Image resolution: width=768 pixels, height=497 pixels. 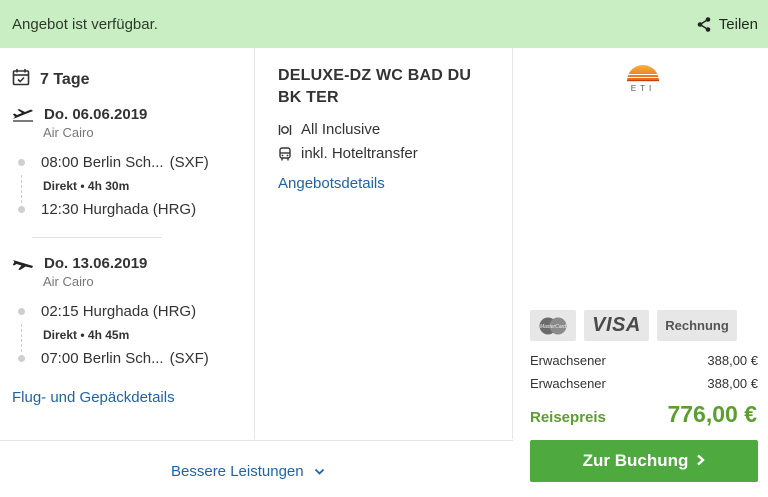 I want to click on return-departure: 02:15 Hurghada (HRG), so click(x=104, y=311).